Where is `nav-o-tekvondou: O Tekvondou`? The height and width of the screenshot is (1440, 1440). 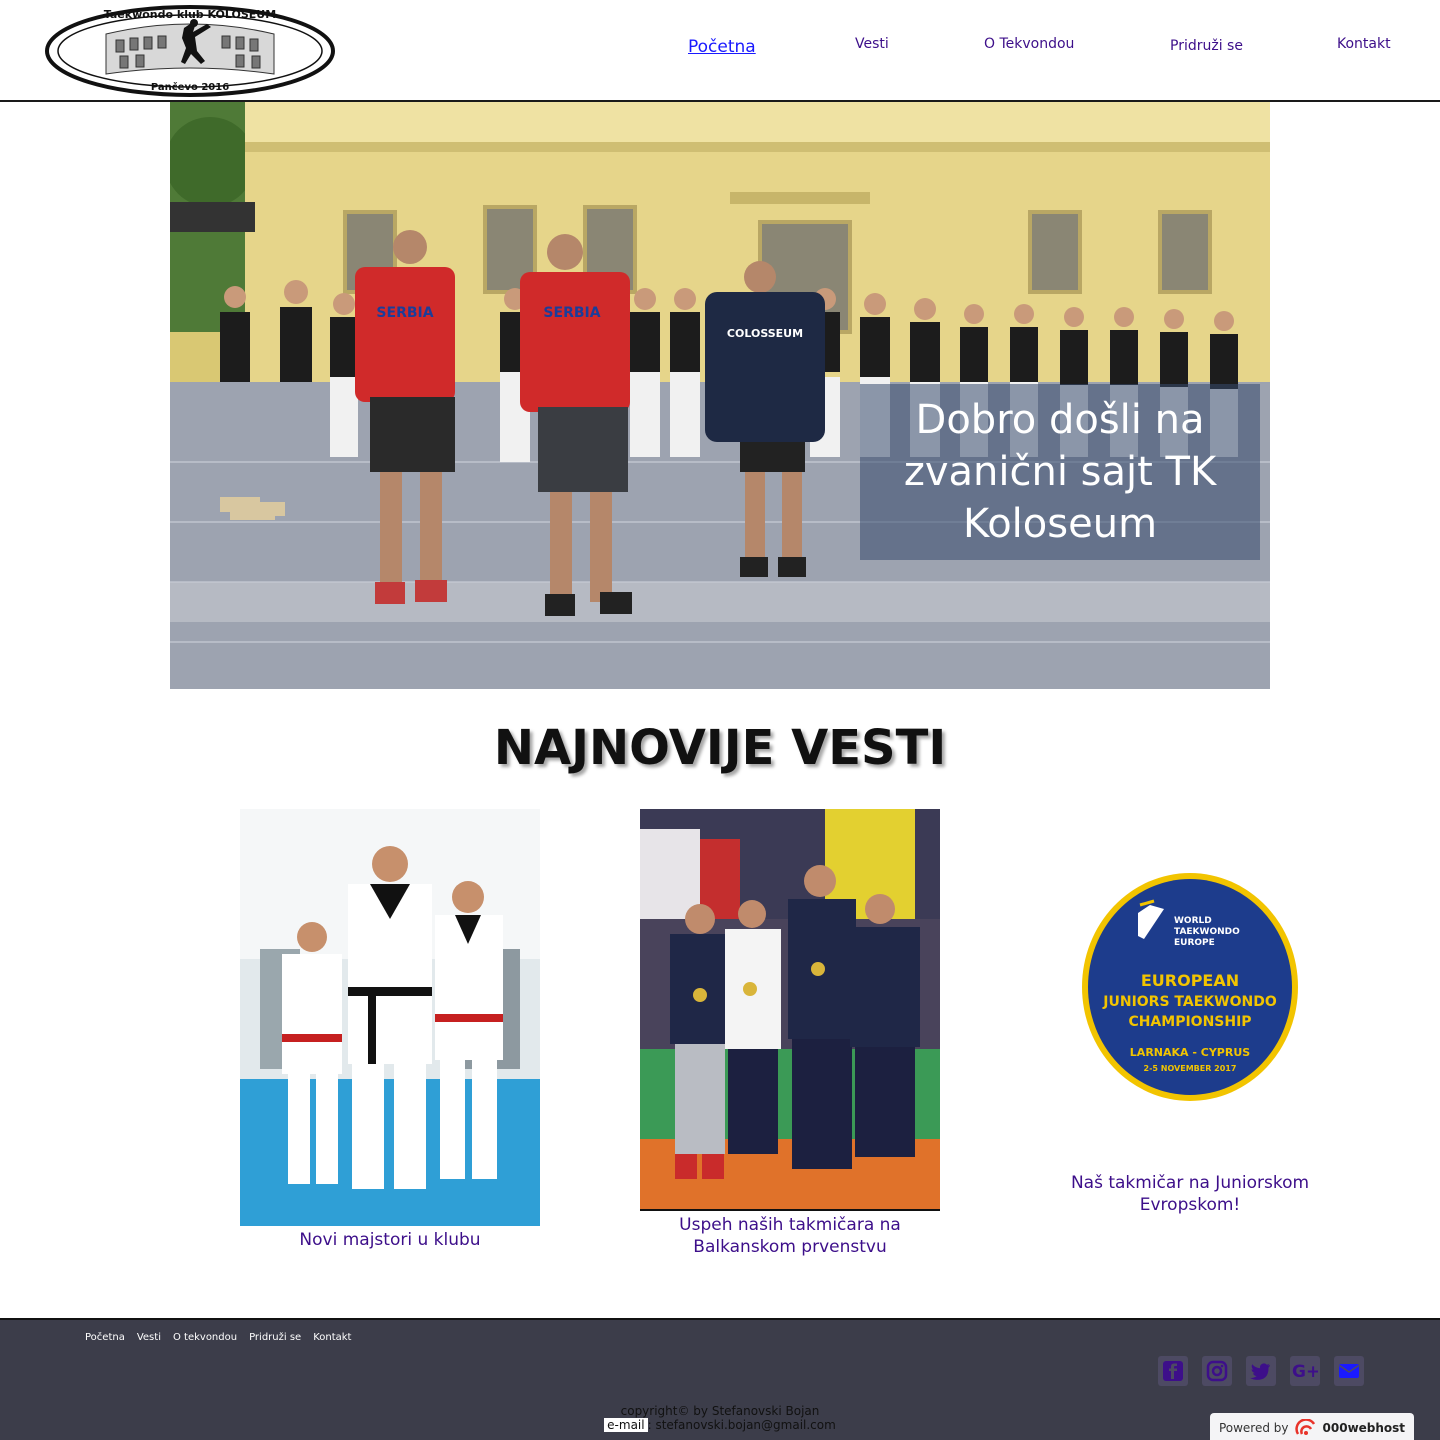
nav-o-tekvondou: O Tekvondou is located at coordinates (1029, 44).